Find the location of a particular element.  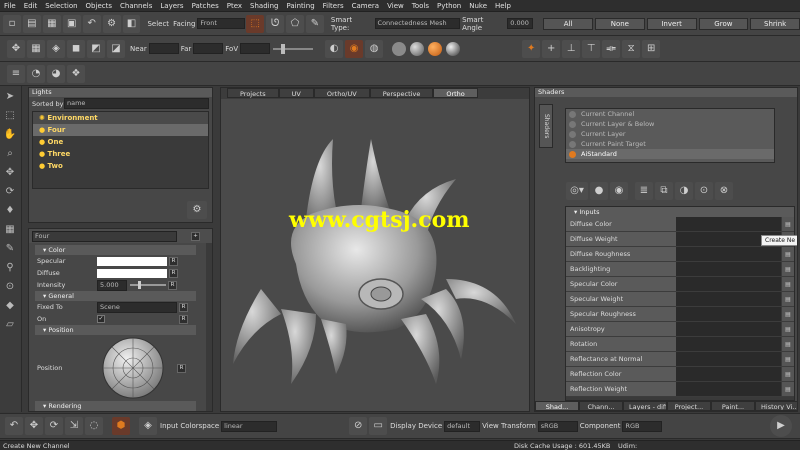

lasso-select-icon: ᘎ is located at coordinates (275, 23).